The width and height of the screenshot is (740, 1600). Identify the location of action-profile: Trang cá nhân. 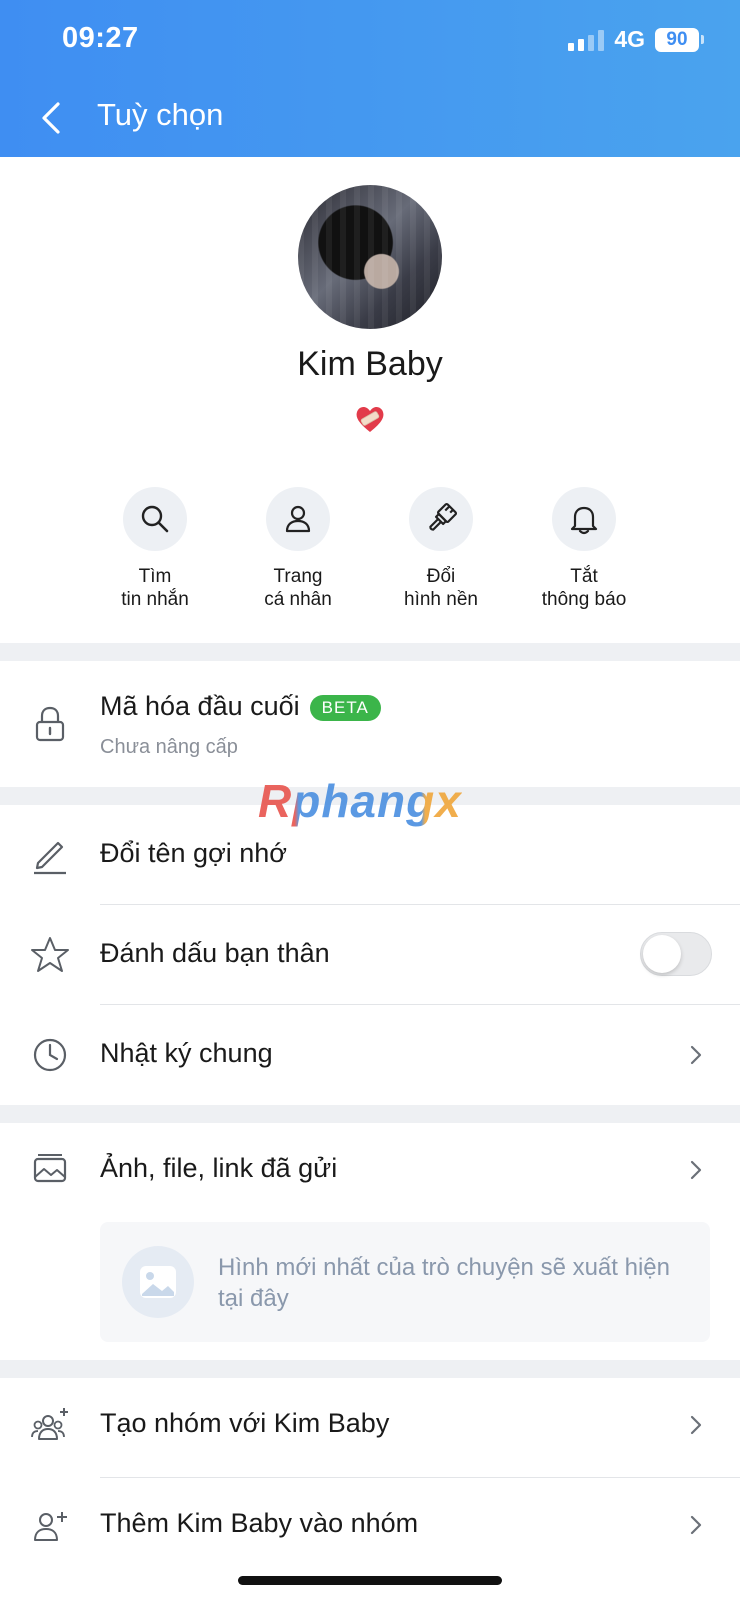
(298, 549).